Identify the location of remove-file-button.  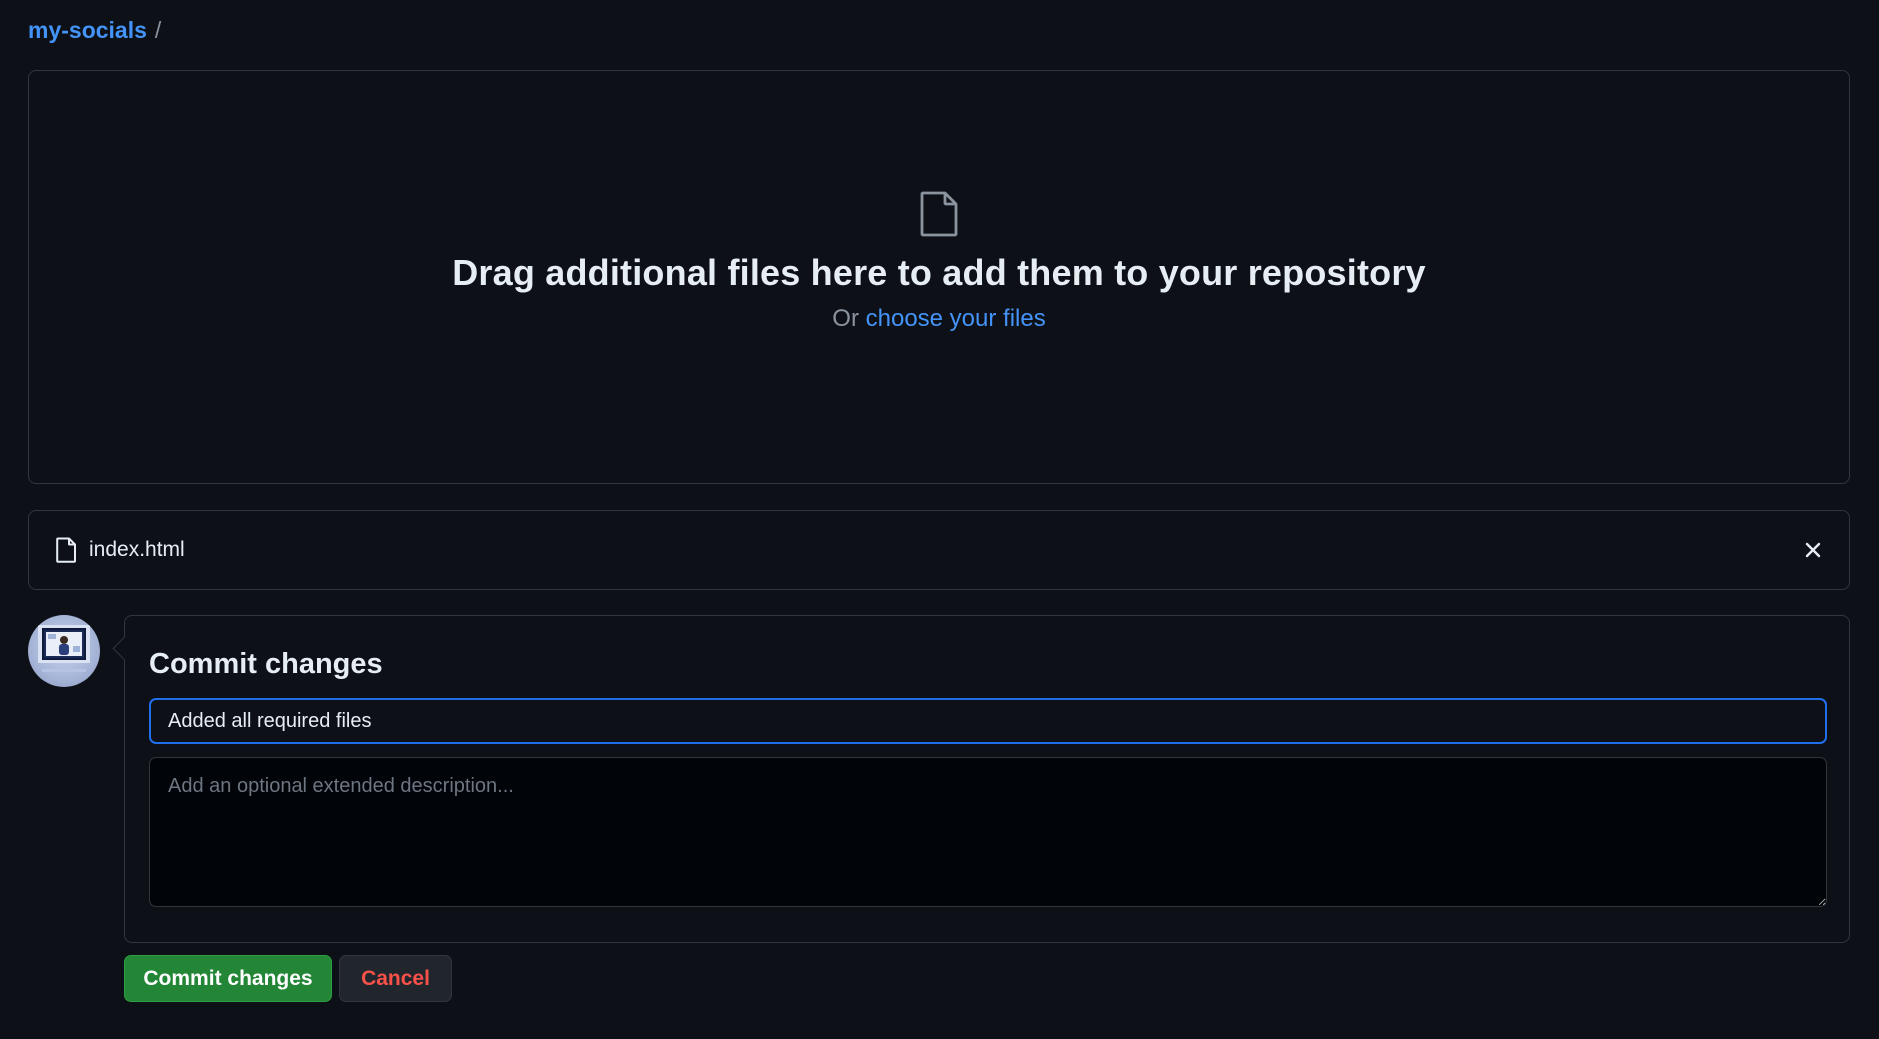
(1813, 550).